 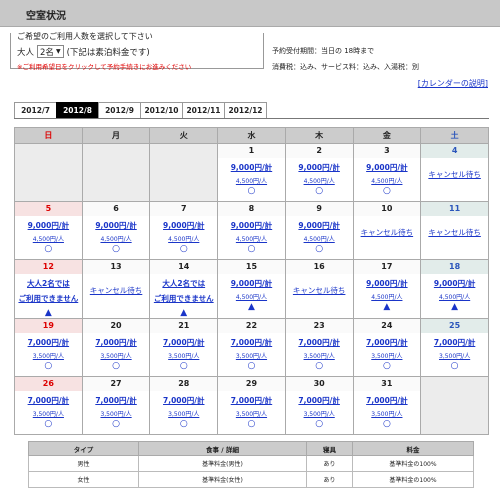 I want to click on calendar-day-cell: 13 キャンセル待ち, so click(x=116, y=289).